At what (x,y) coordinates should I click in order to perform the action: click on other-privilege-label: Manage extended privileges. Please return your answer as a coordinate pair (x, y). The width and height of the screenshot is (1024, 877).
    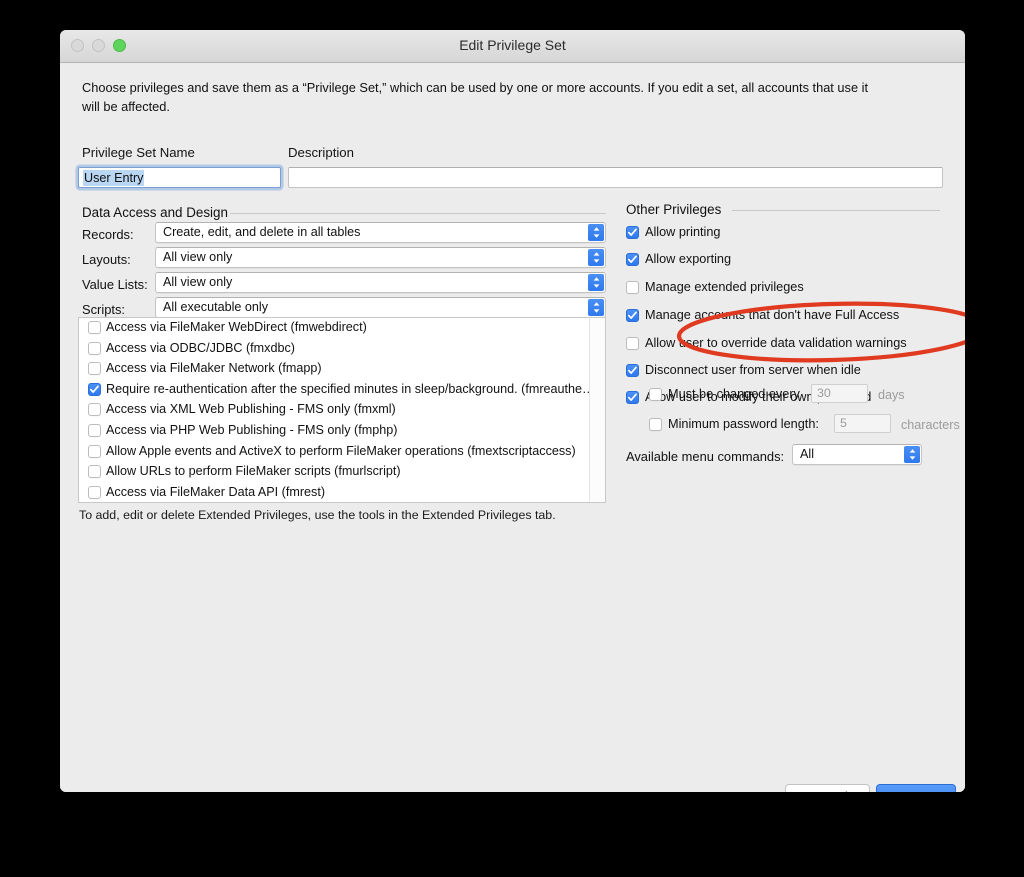
    Looking at the image, I should click on (724, 287).